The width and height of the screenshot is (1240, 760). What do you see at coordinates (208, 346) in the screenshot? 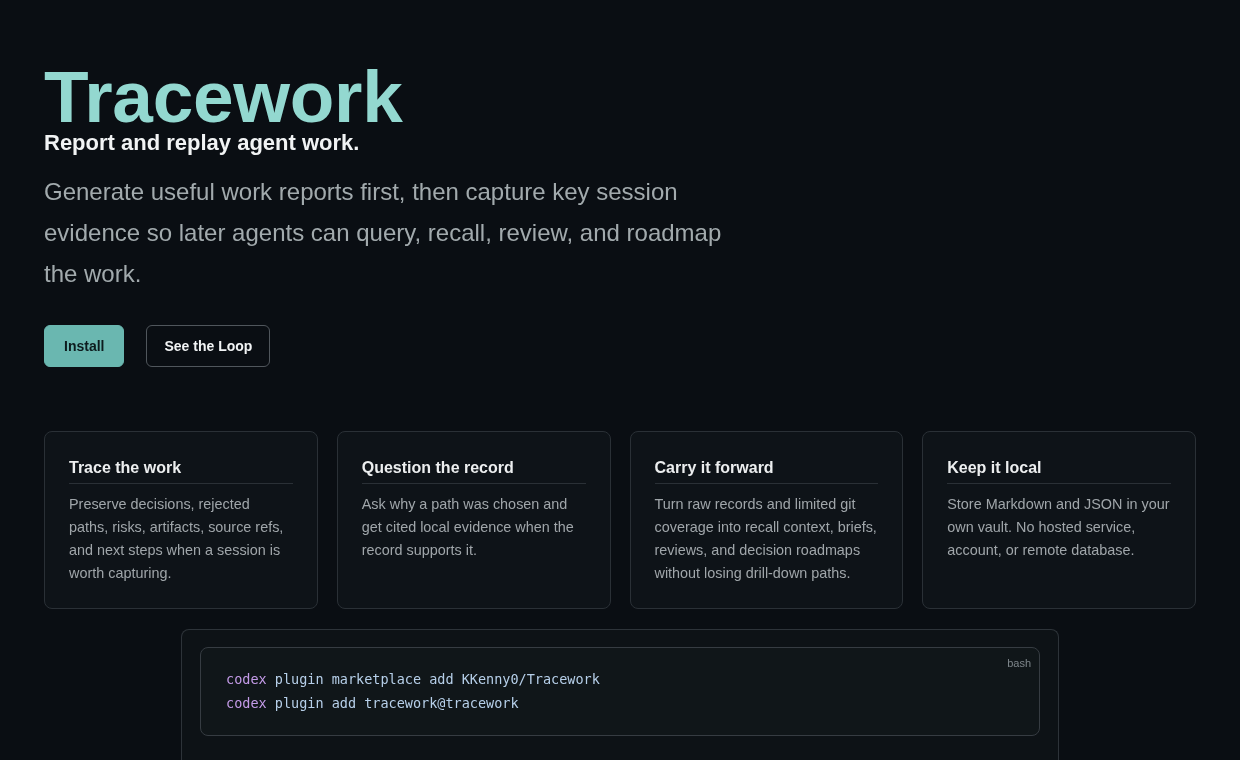
I see `outline-button: See the Loop` at bounding box center [208, 346].